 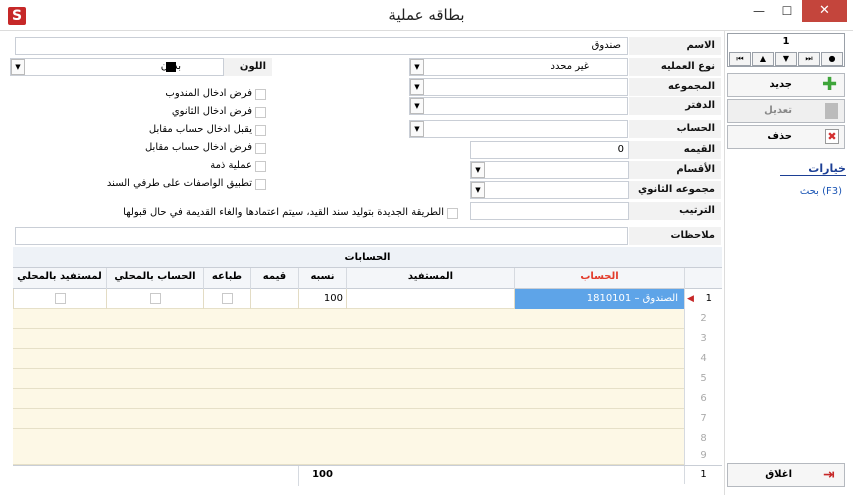 I want to click on table-row: 7, so click(x=367, y=419).